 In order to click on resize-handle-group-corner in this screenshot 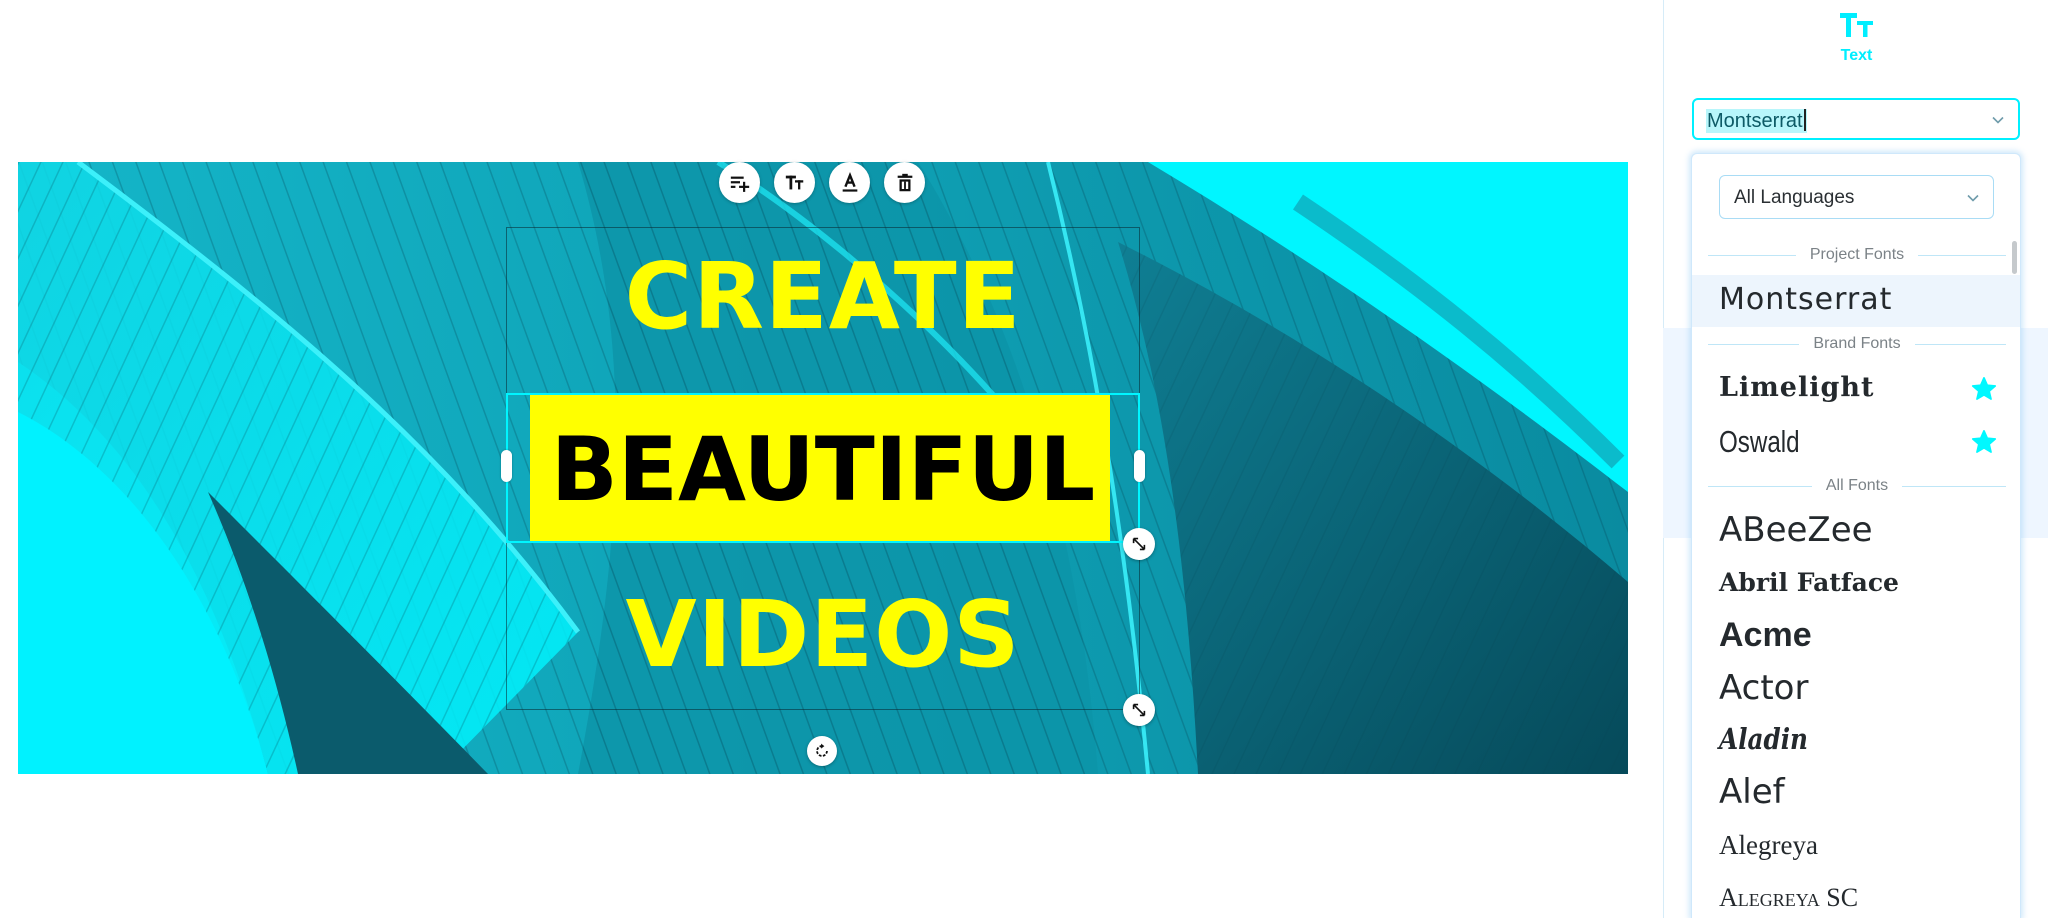, I will do `click(1139, 710)`.